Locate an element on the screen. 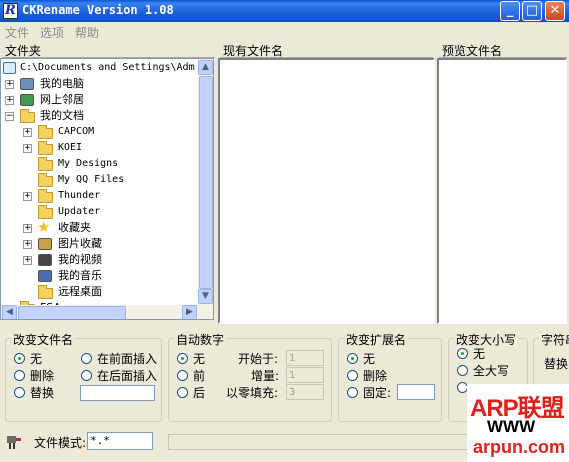 The height and width of the screenshot is (462, 569). tree-item-label: 图片收藏 is located at coordinates (80, 243).